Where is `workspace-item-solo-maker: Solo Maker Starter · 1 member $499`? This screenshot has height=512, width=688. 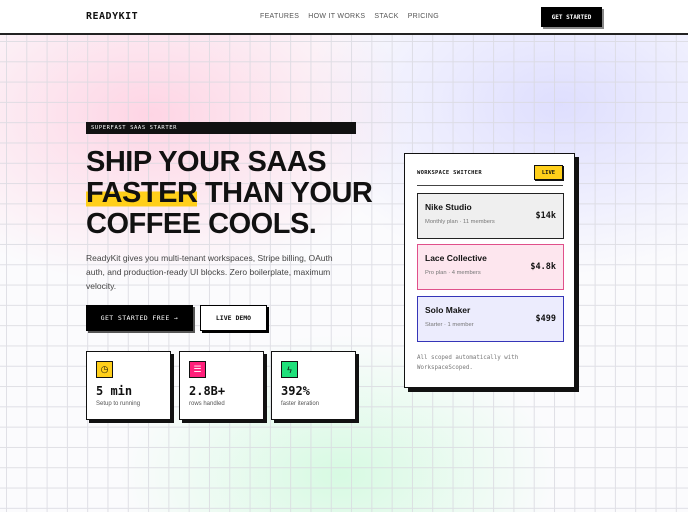
workspace-item-solo-maker: Solo Maker Starter · 1 member $499 is located at coordinates (490, 319).